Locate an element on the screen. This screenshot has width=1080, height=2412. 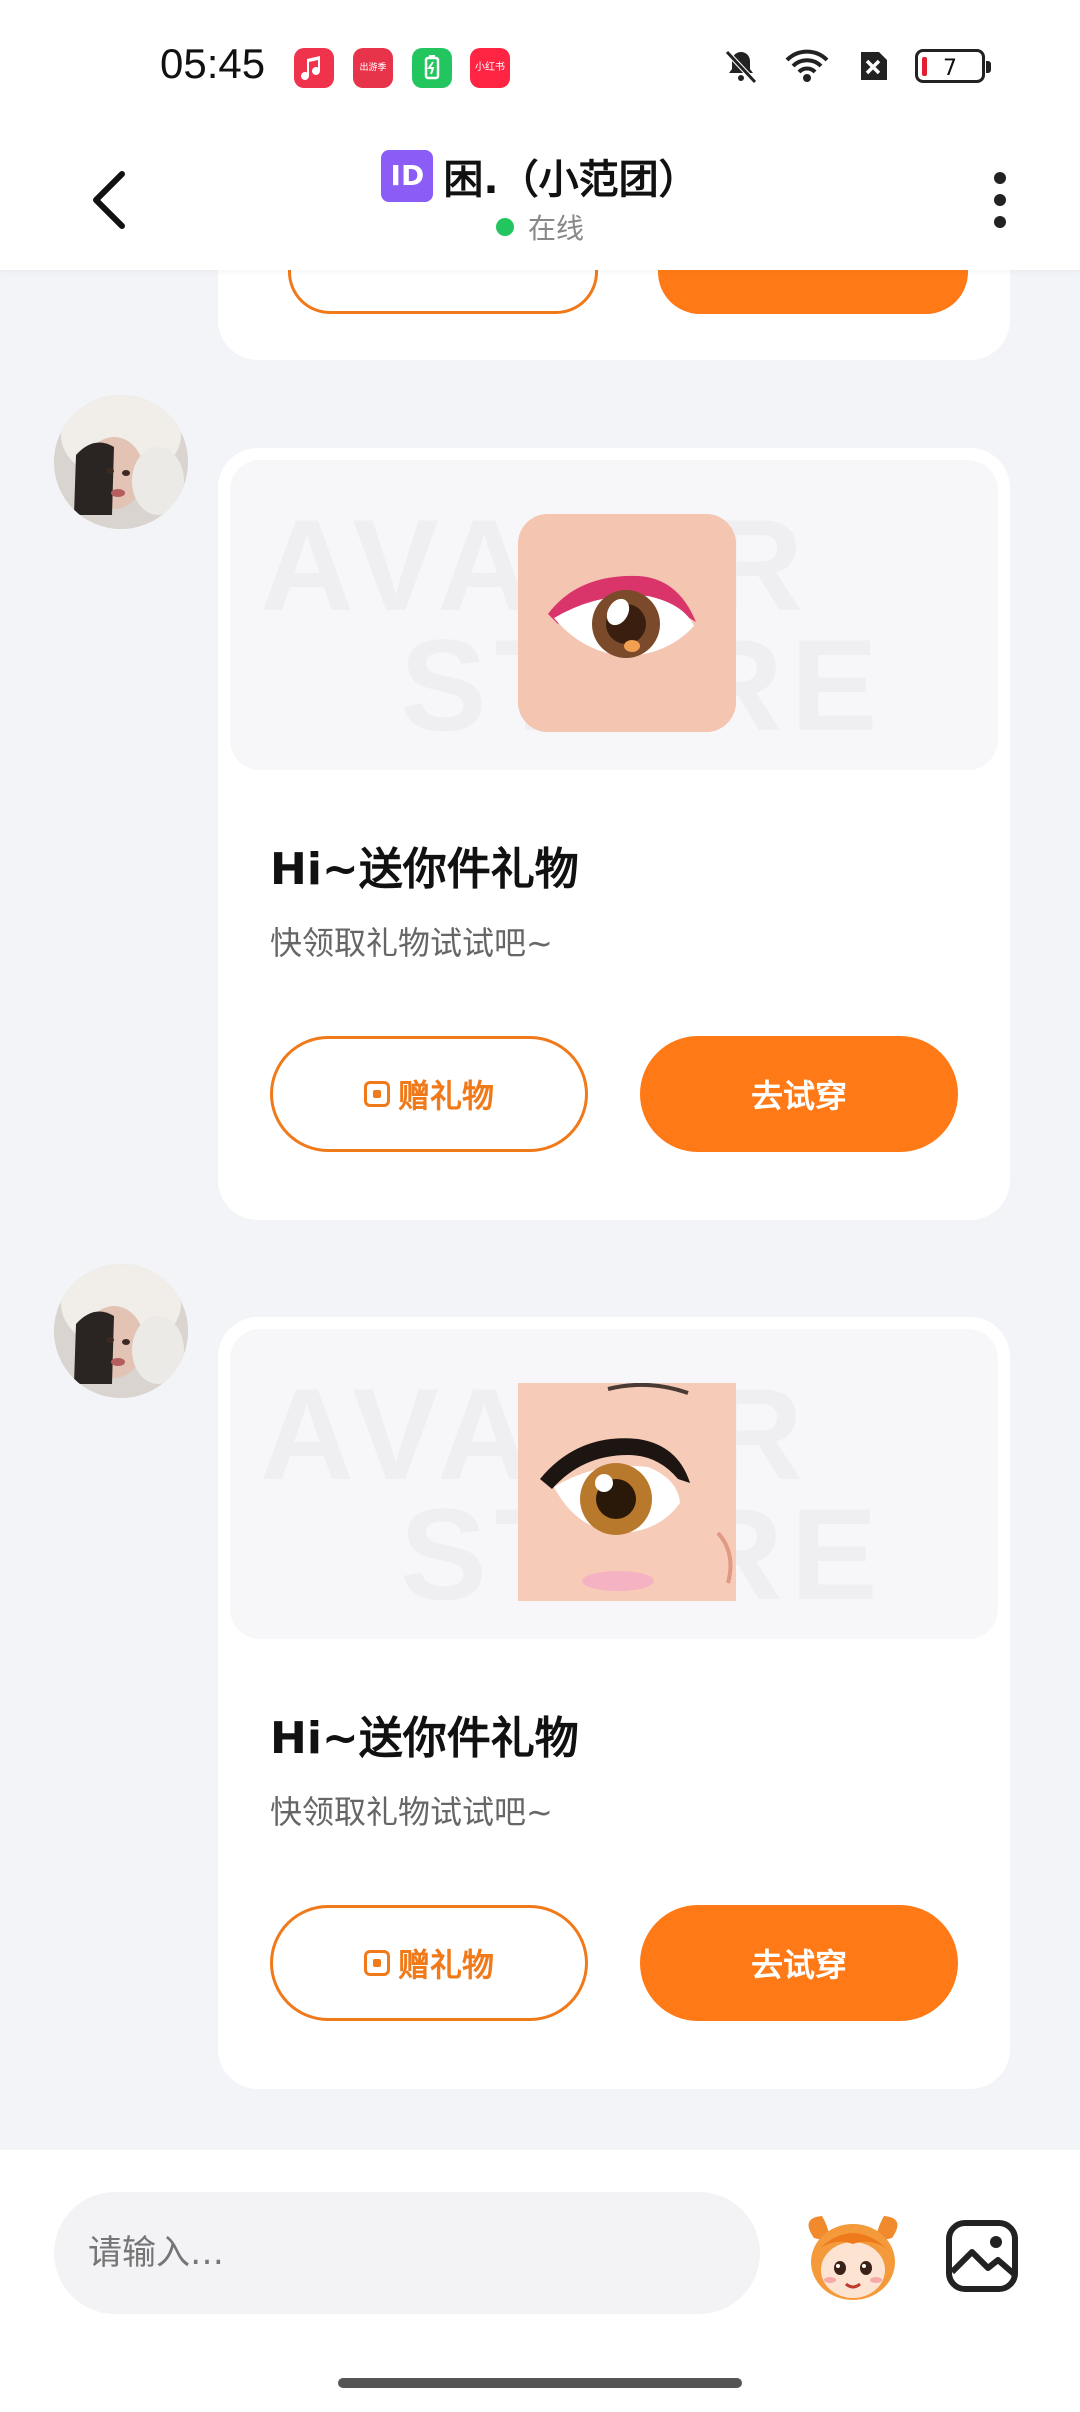
game-app-icon: 出游季 is located at coordinates (373, 68).